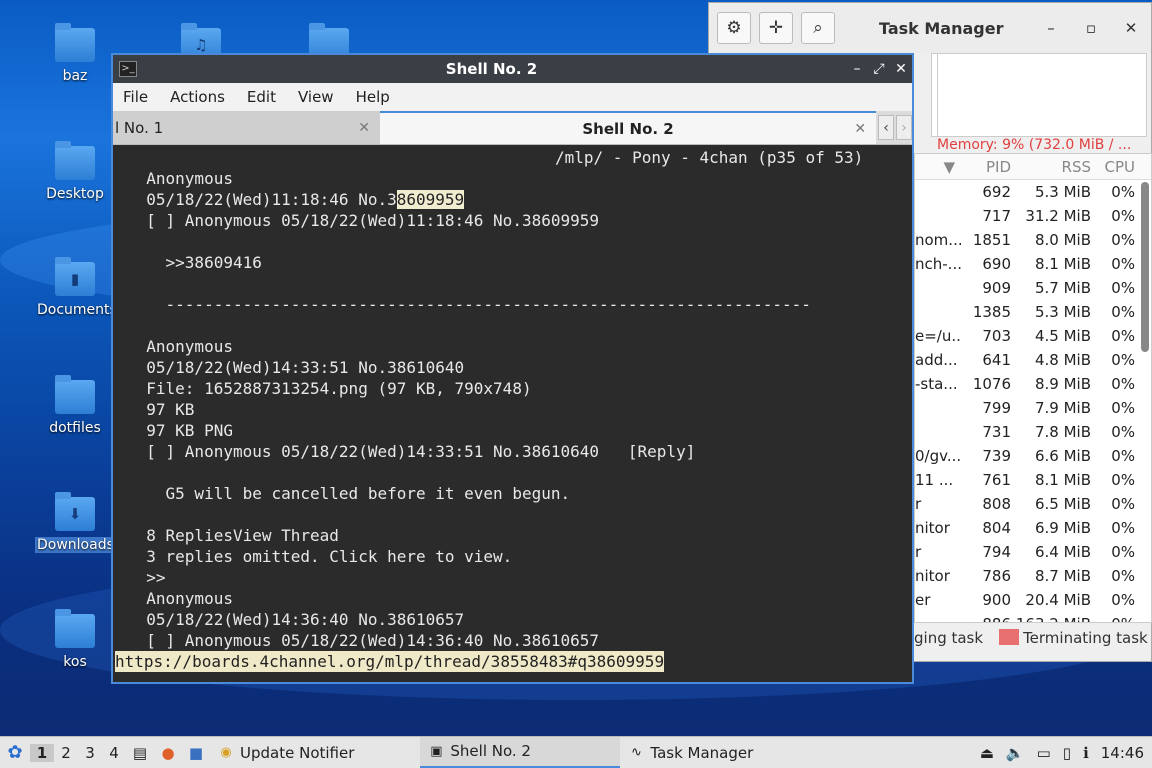 The width and height of the screenshot is (1152, 768). What do you see at coordinates (986, 167) in the screenshot?
I see `column-pid: PID` at bounding box center [986, 167].